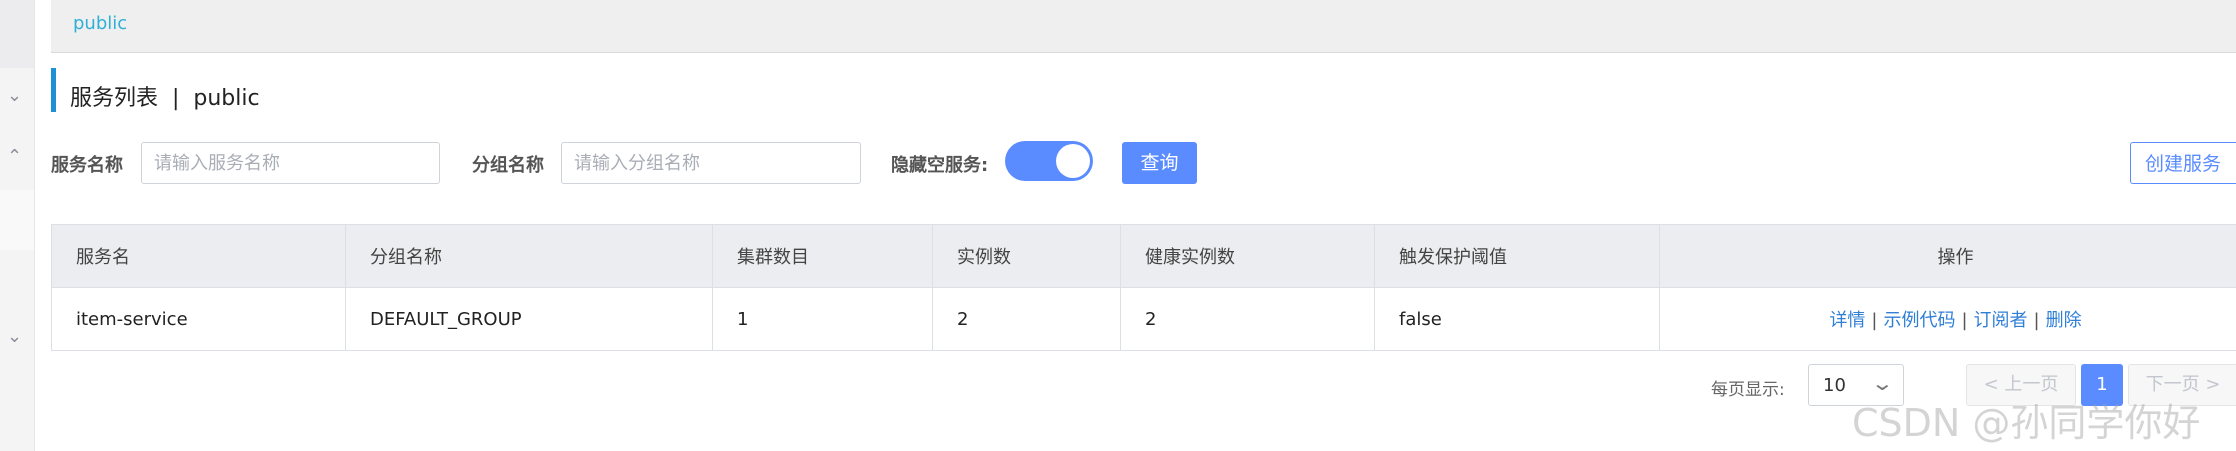  What do you see at coordinates (1834, 385) in the screenshot?
I see `page-size-value: 10` at bounding box center [1834, 385].